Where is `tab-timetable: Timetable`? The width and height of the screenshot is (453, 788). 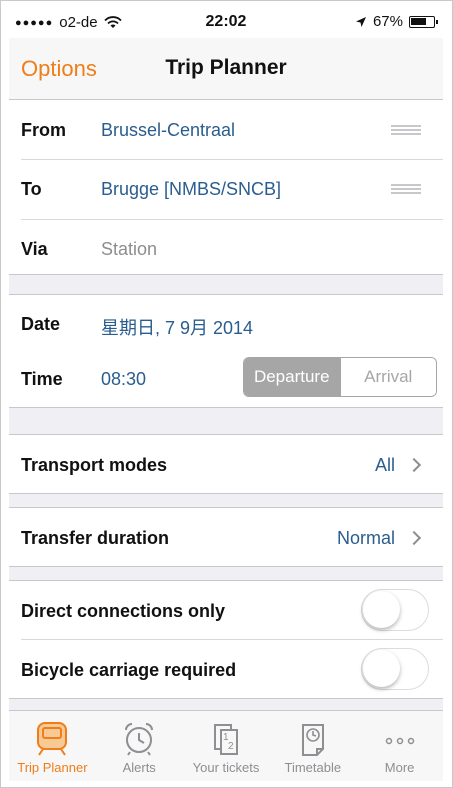
tab-timetable: Timetable is located at coordinates (312, 746).